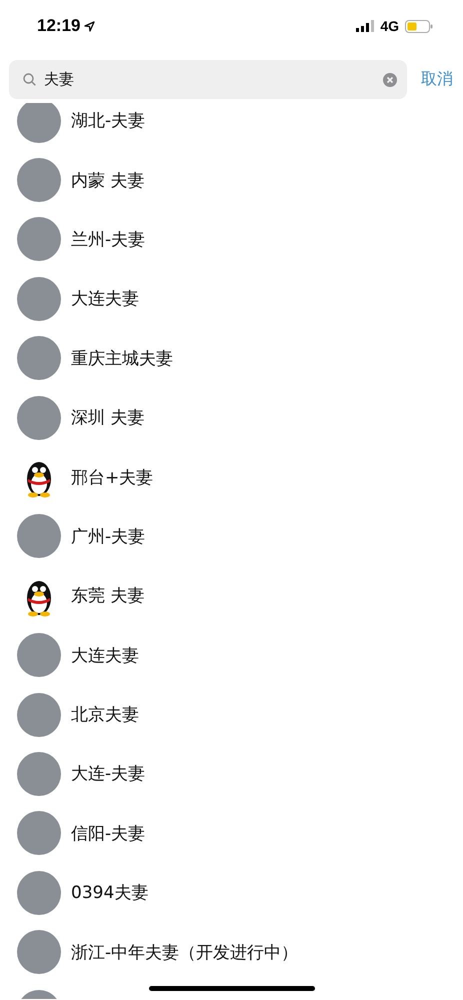 This screenshot has width=463, height=1000. I want to click on search-icon, so click(29, 79).